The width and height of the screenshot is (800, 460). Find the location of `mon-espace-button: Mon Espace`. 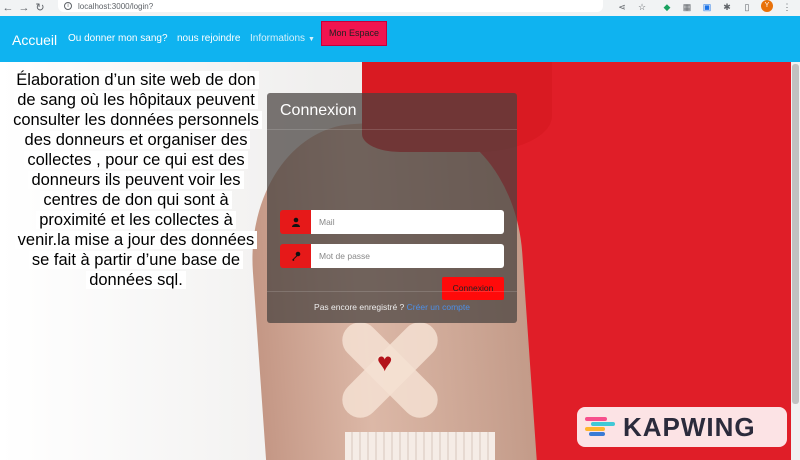

mon-espace-button: Mon Espace is located at coordinates (354, 33).